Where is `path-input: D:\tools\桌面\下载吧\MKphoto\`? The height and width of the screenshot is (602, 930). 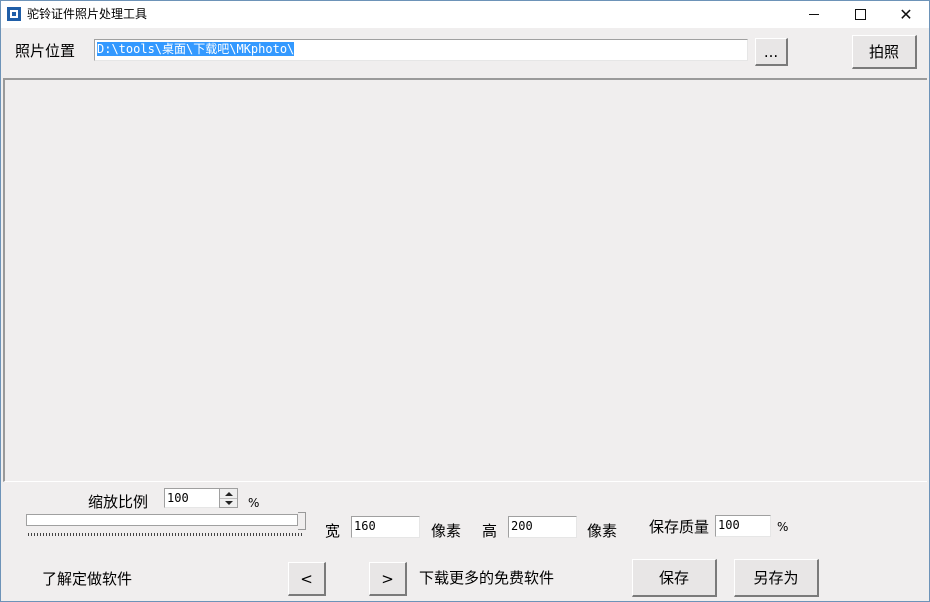
path-input: D:\tools\桌面\下载吧\MKphoto\ is located at coordinates (421, 50).